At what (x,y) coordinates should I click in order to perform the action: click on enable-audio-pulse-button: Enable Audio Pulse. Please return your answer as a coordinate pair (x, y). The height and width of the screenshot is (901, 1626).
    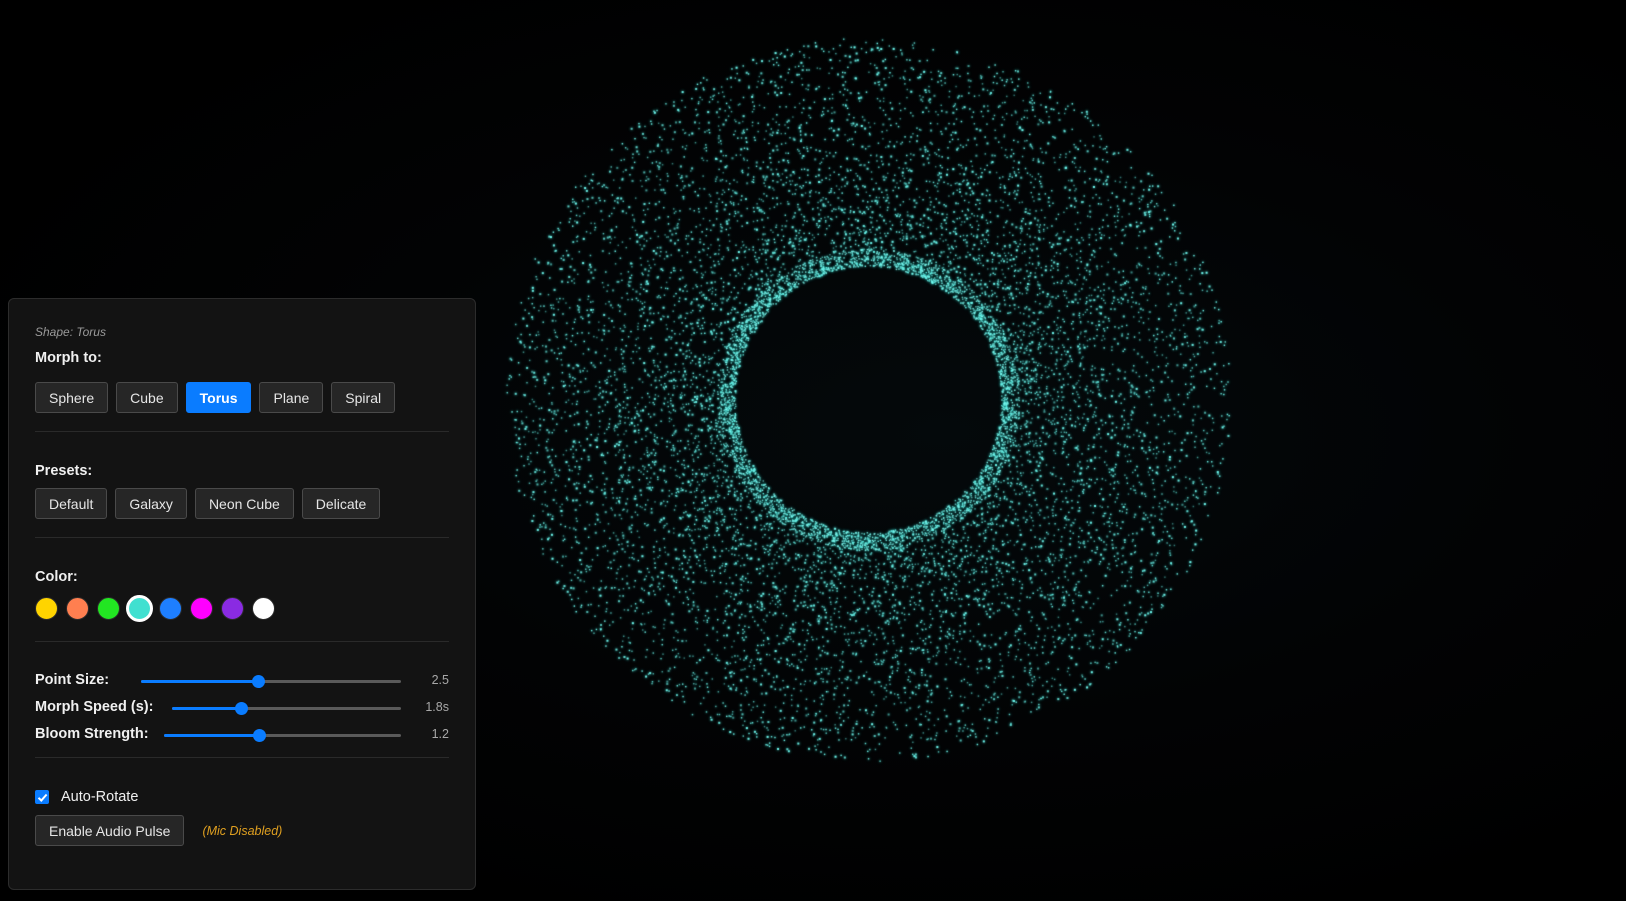
    Looking at the image, I should click on (110, 830).